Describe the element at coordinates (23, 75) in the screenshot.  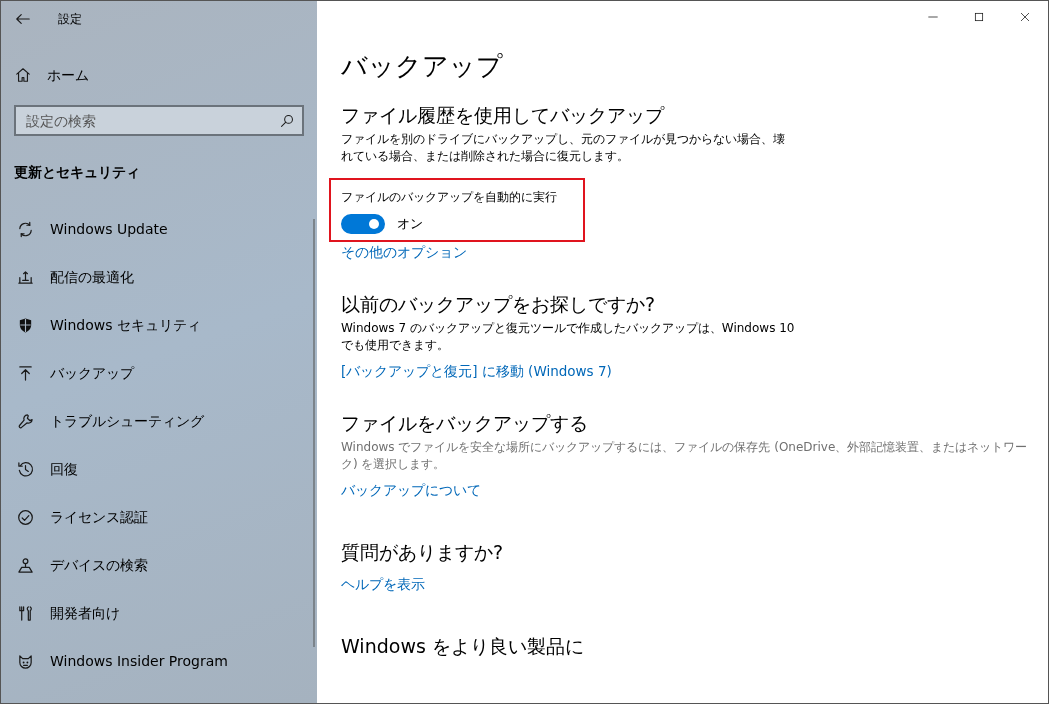
I see `home-icon` at that location.